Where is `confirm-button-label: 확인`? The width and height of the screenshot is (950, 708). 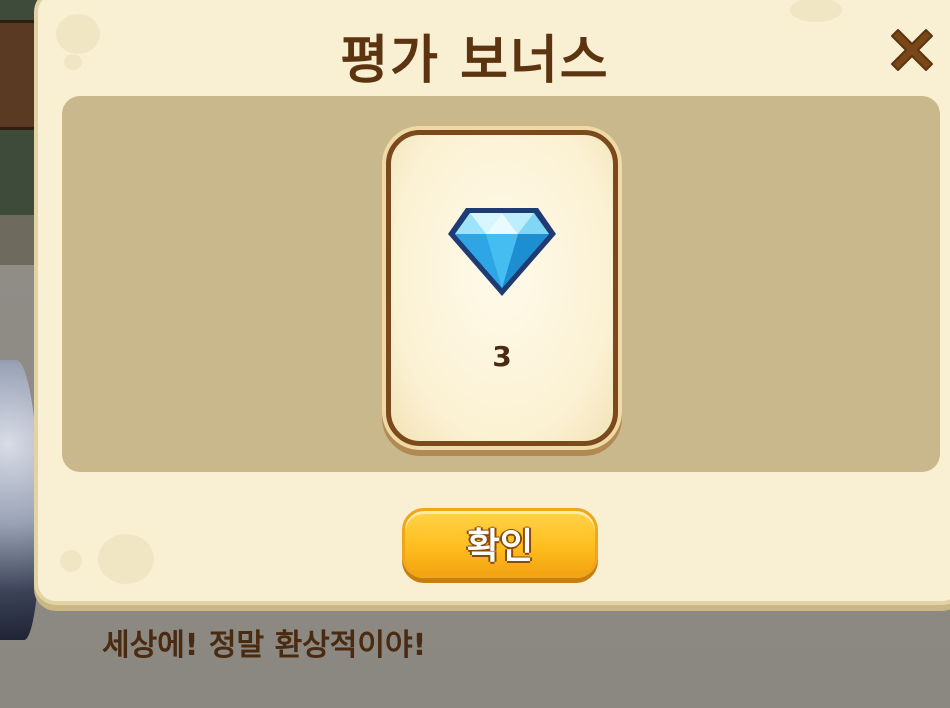 confirm-button-label: 확인 is located at coordinates (500, 546).